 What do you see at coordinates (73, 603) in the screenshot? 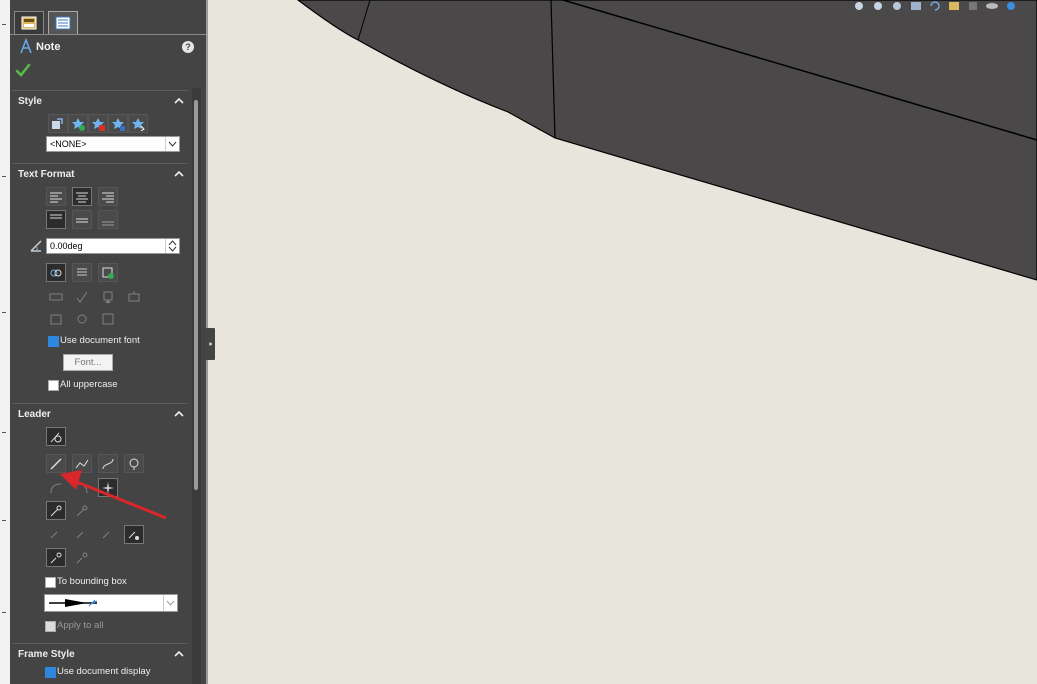
I see `arrow-style-preview-icon` at bounding box center [73, 603].